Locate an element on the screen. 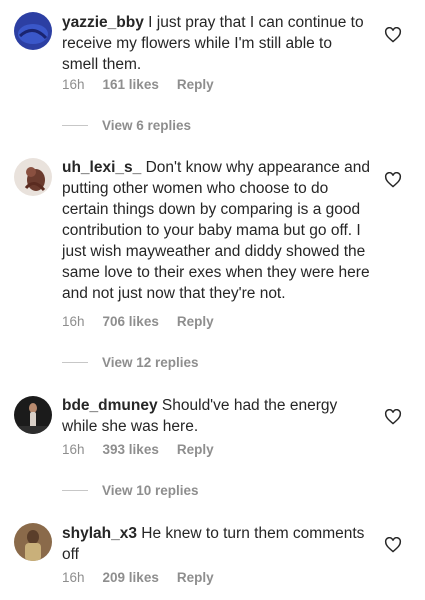  view-replies-label: View 6 replies is located at coordinates (147, 125).